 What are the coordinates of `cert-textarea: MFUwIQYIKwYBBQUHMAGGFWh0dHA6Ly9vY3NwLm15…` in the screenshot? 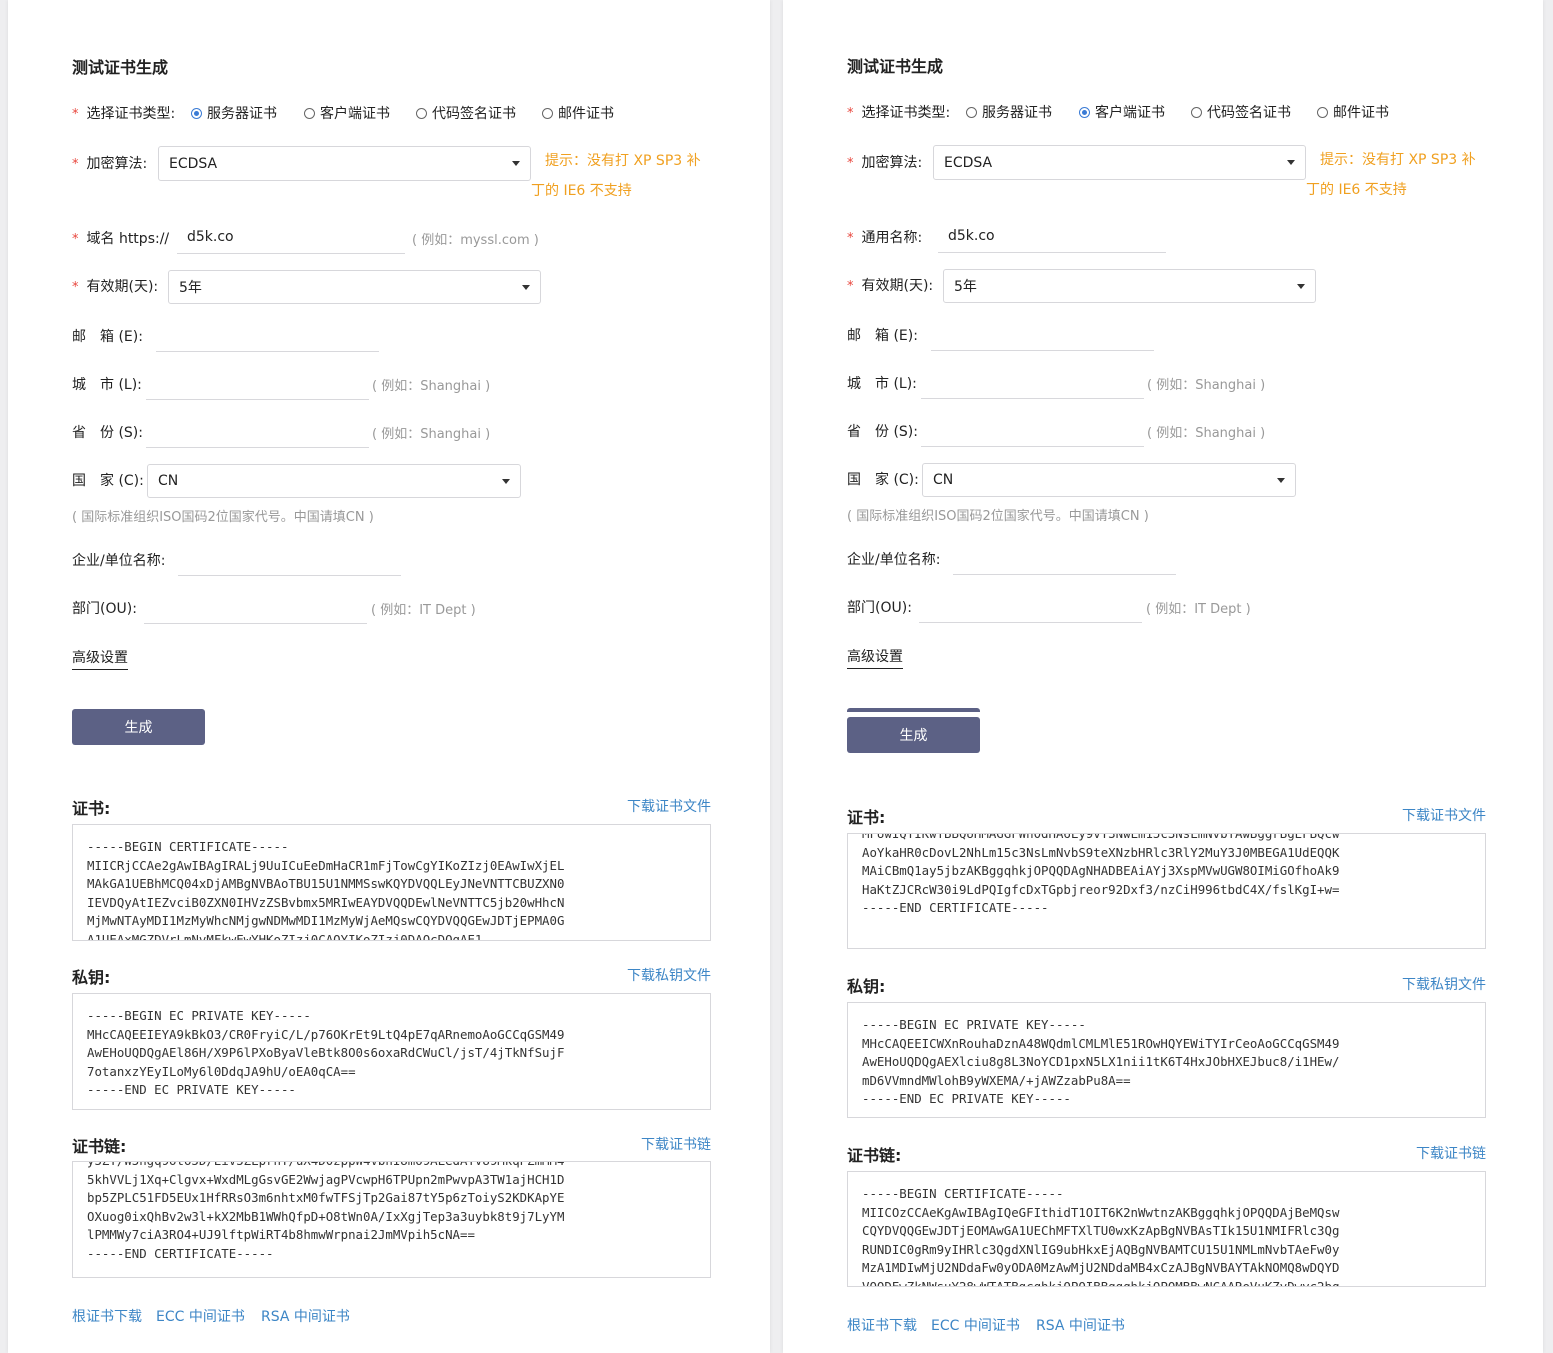 It's located at (1166, 891).